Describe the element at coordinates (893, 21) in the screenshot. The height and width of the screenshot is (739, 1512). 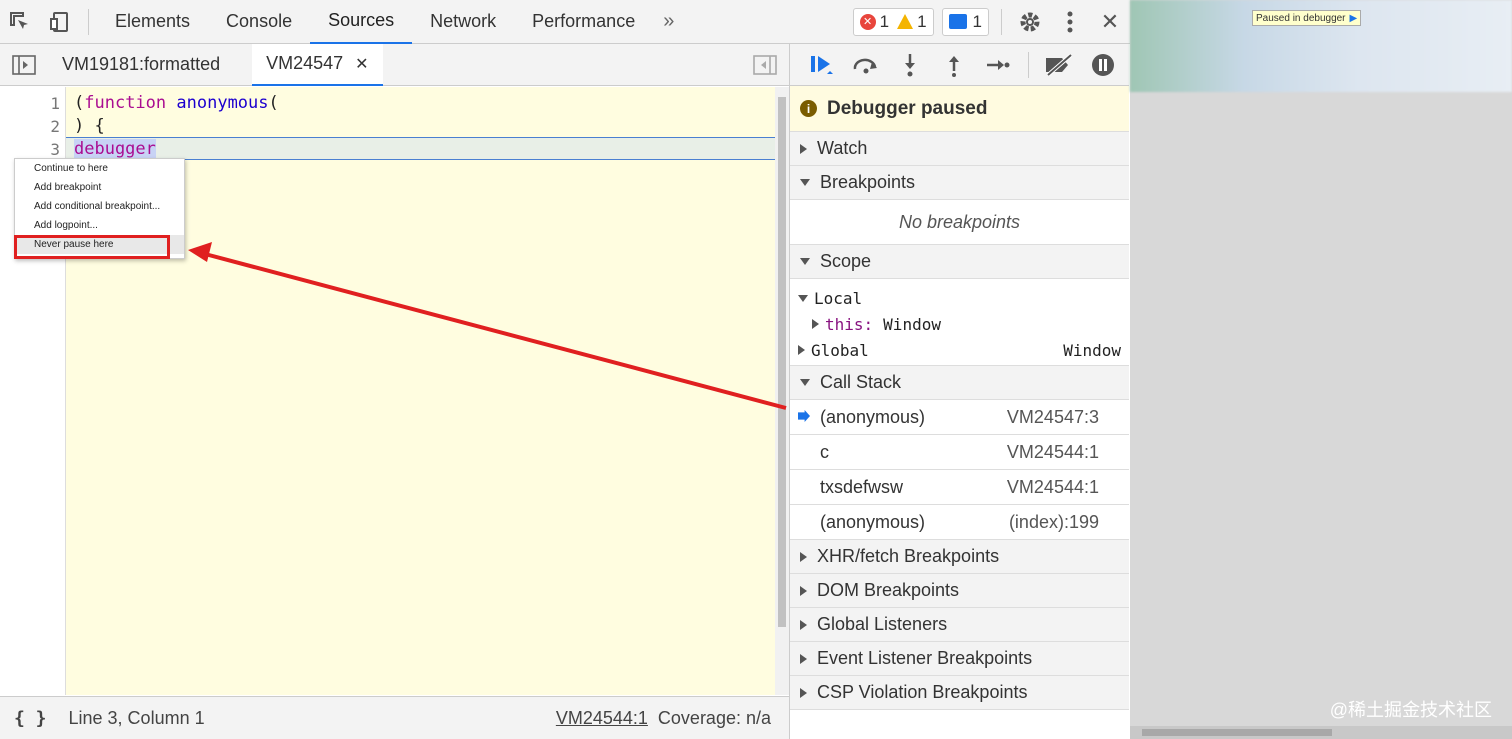
I see `issues-counter: ✕ 1 1` at that location.